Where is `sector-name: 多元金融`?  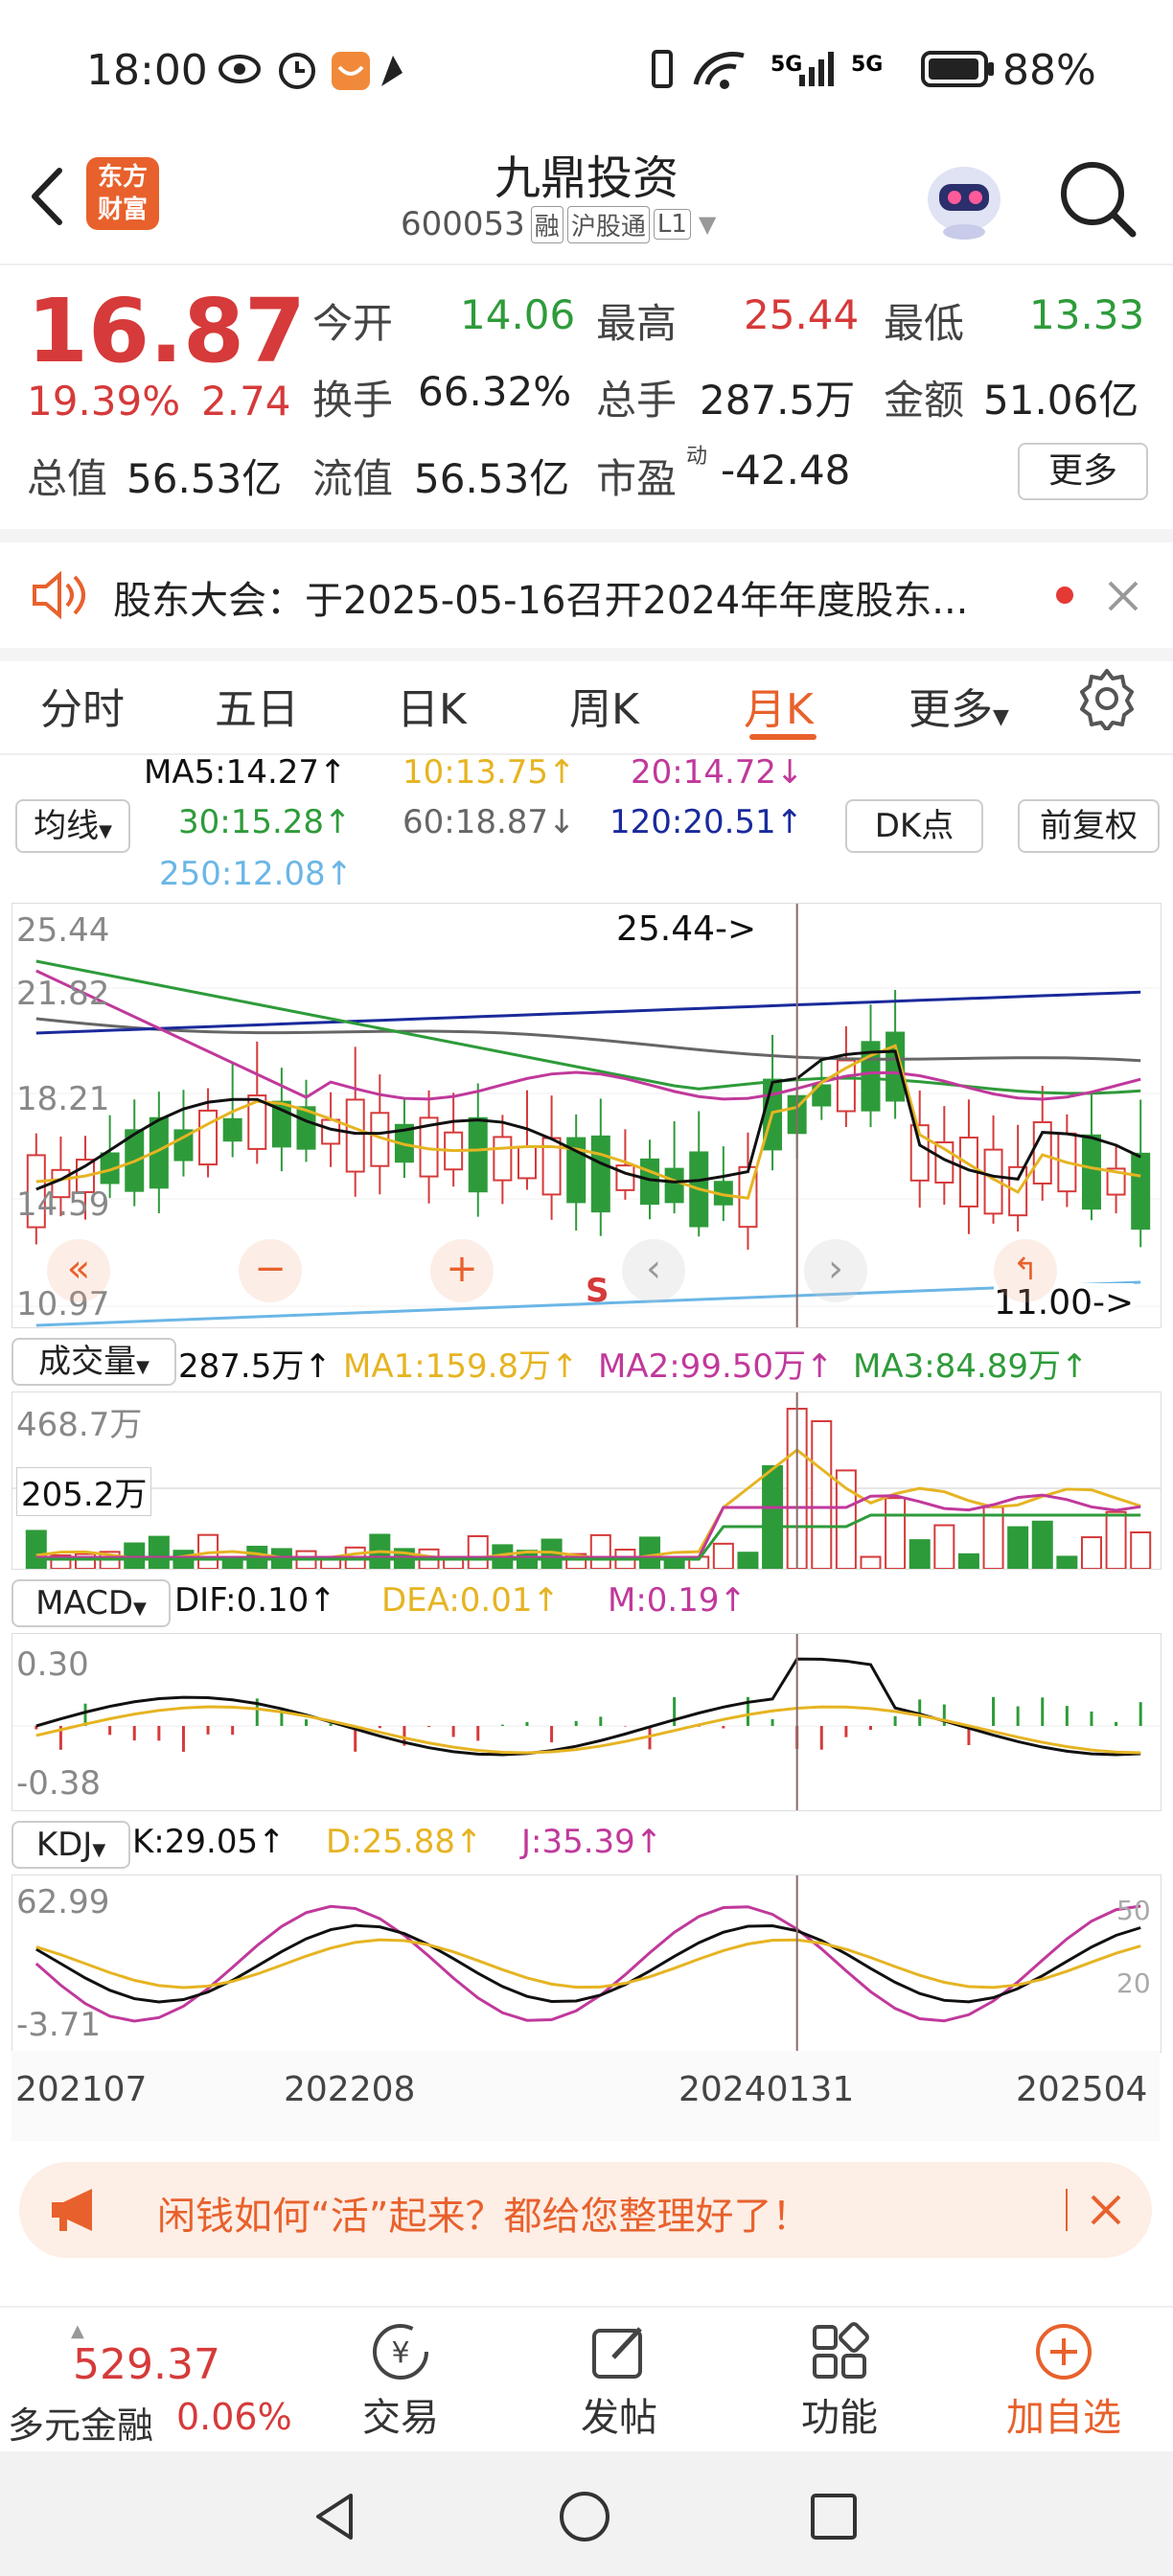 sector-name: 多元金融 is located at coordinates (81, 2425).